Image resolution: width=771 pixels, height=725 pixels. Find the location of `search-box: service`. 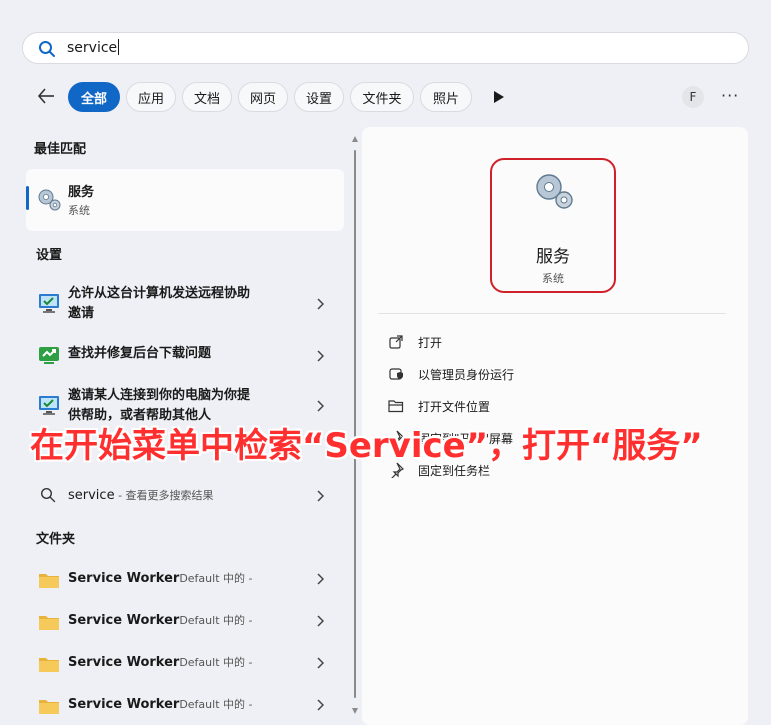

search-box: service is located at coordinates (385, 48).